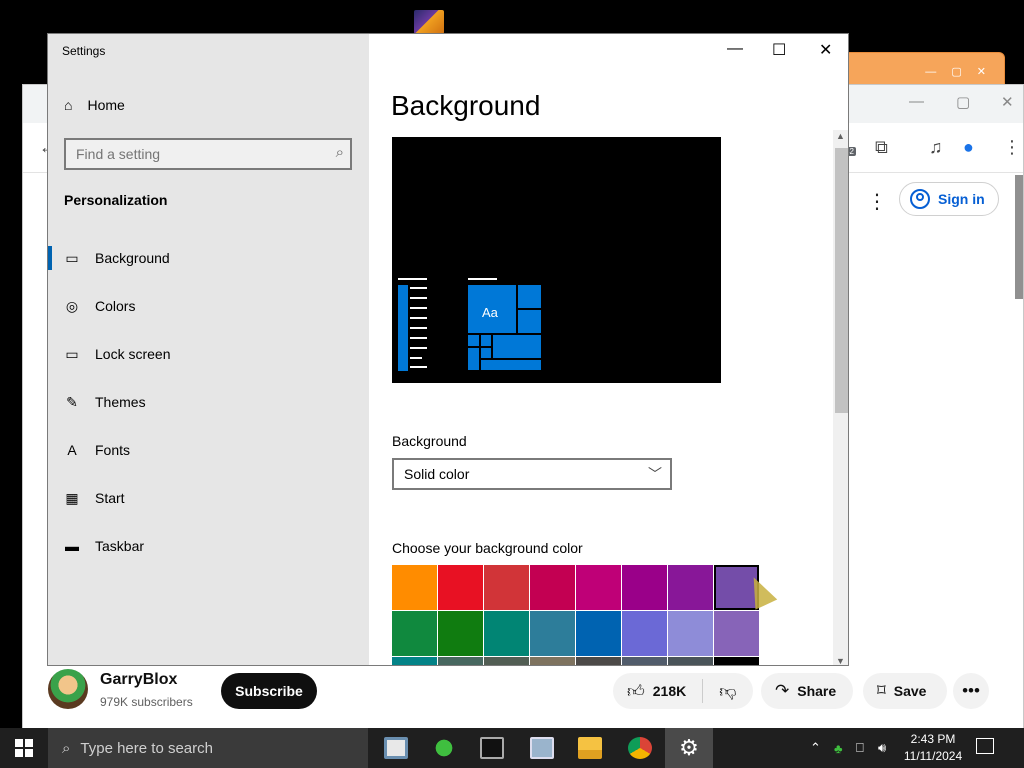 This screenshot has height=768, width=1024. I want to click on windows-logo-icon, so click(24, 748).